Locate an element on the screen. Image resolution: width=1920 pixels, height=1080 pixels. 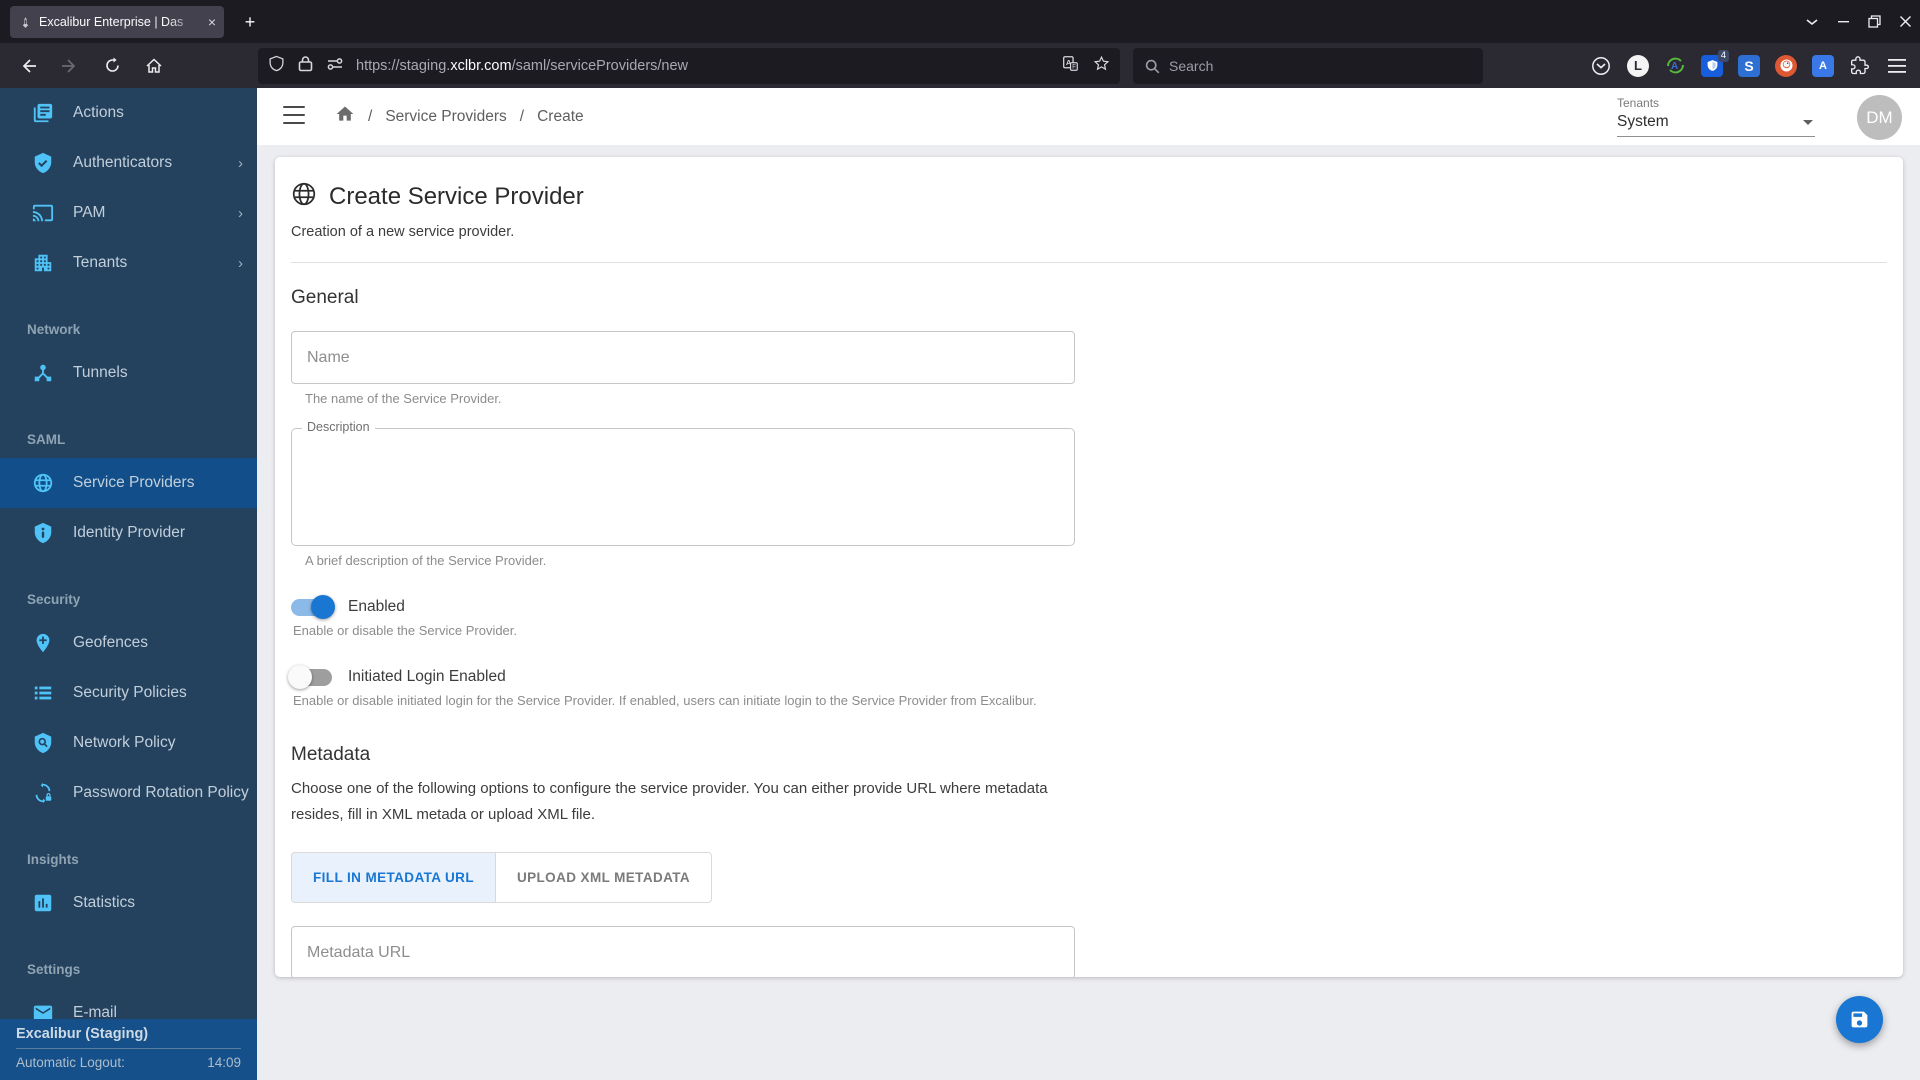
window-restore-button is located at coordinates (1874, 21).